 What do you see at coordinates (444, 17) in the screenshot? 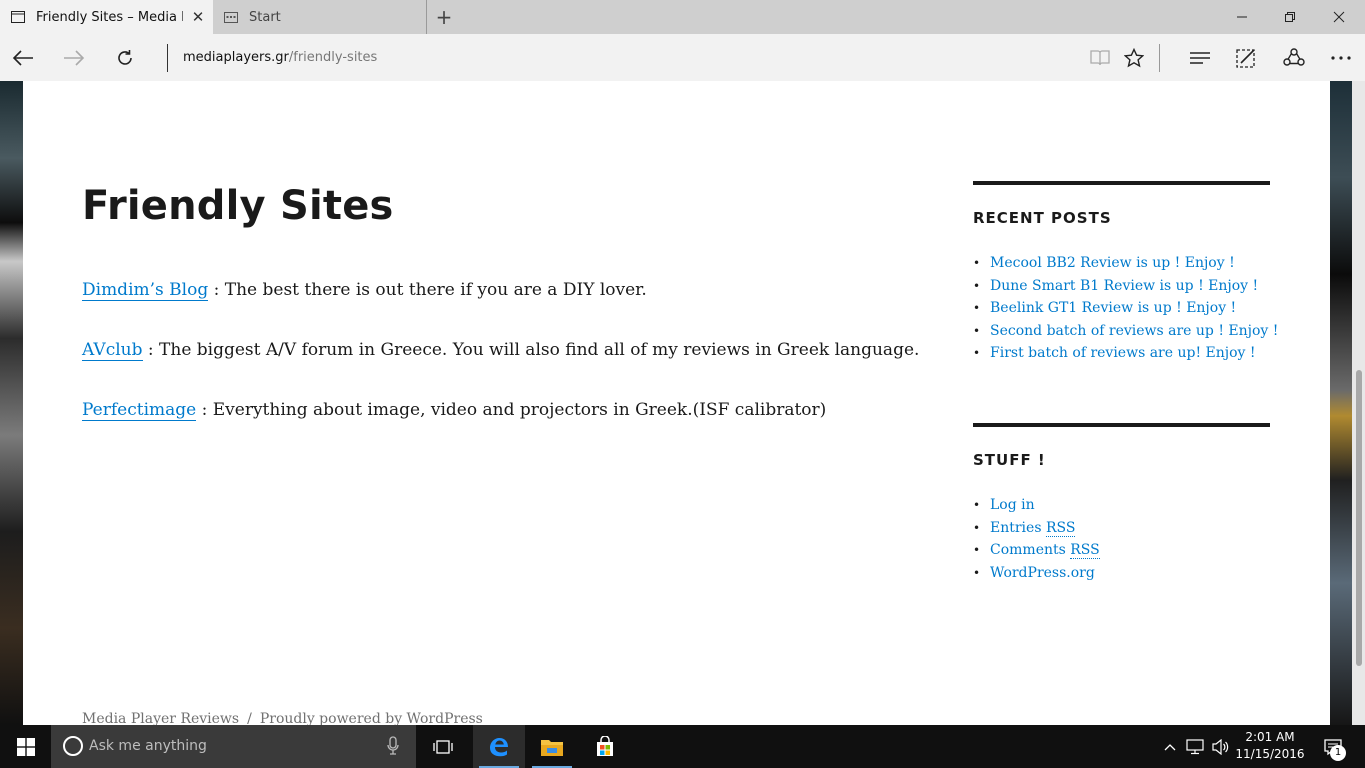
I see `new-tab-icon: +` at bounding box center [444, 17].